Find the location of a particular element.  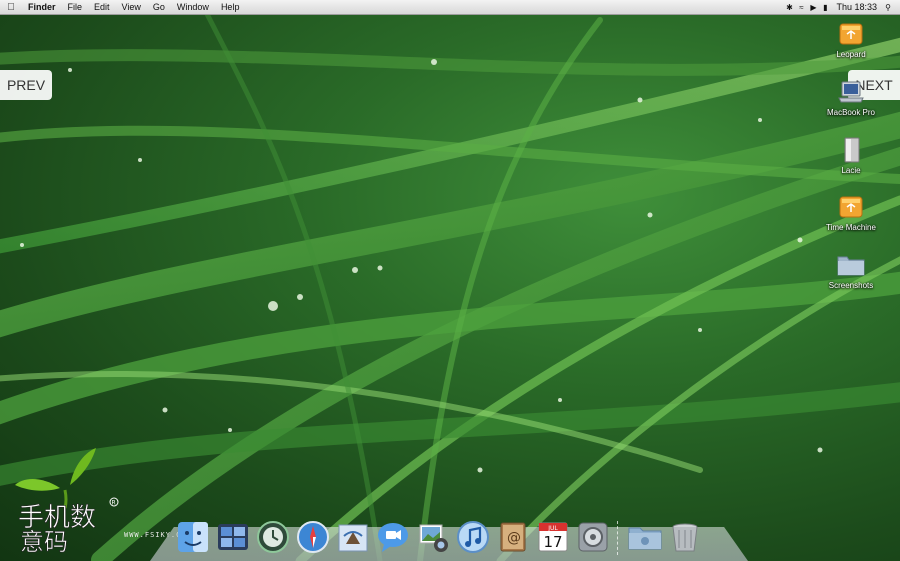

trash-icon is located at coordinates (685, 537).